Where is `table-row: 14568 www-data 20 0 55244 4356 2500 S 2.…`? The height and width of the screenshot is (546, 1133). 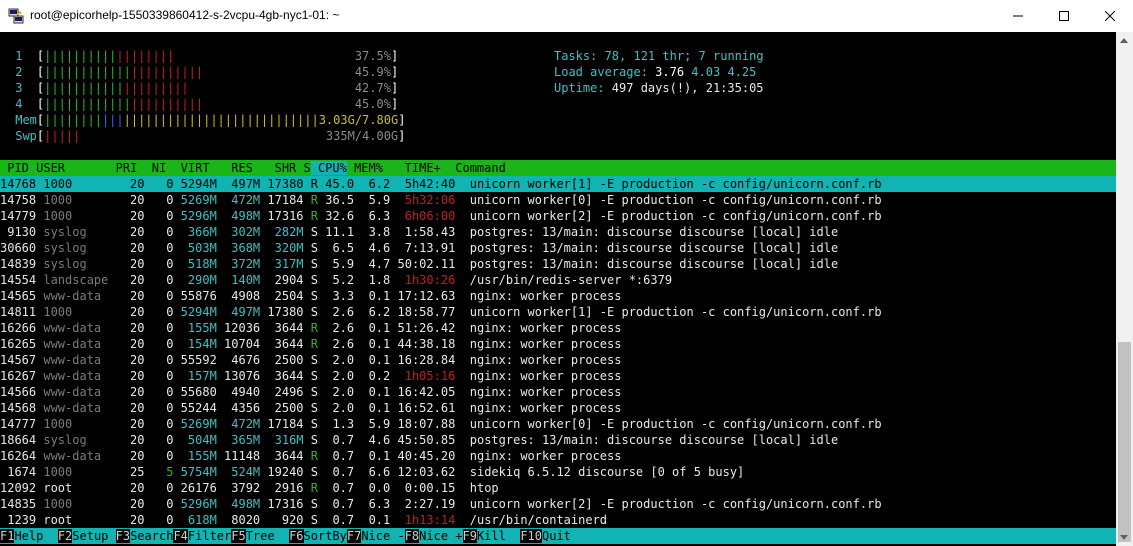
table-row: 14568 www-data 20 0 55244 4356 2500 S 2.… is located at coordinates (558, 408).